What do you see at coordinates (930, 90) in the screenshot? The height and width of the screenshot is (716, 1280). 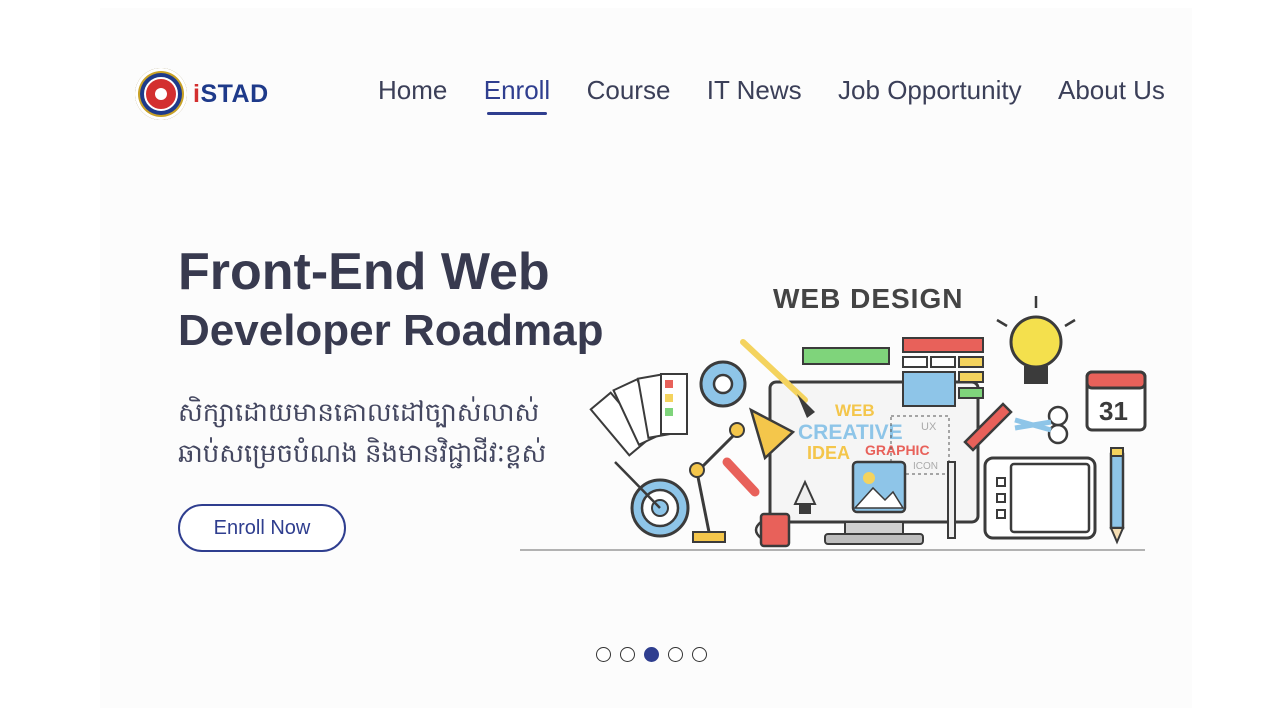 I see `nav-job-opportunity: Job Opportunity` at bounding box center [930, 90].